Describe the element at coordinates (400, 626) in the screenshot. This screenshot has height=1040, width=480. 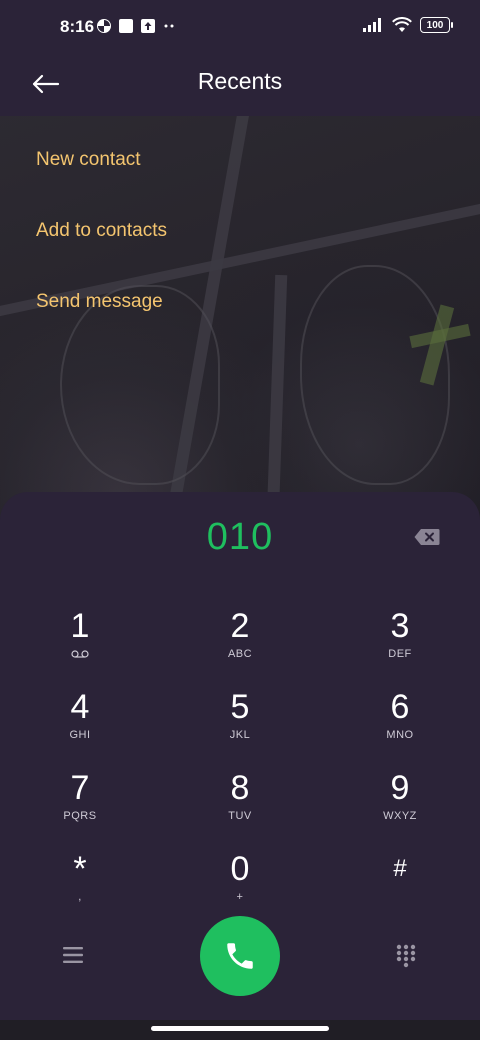
I see `key-digit: 3` at that location.